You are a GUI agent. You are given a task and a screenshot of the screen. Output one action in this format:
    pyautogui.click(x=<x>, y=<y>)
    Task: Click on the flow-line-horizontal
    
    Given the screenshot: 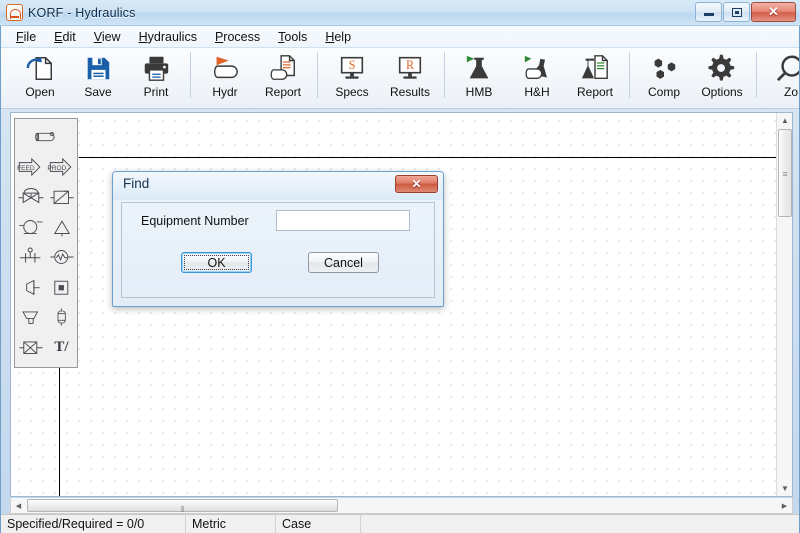 What is the action you would take?
    pyautogui.click(x=435, y=157)
    